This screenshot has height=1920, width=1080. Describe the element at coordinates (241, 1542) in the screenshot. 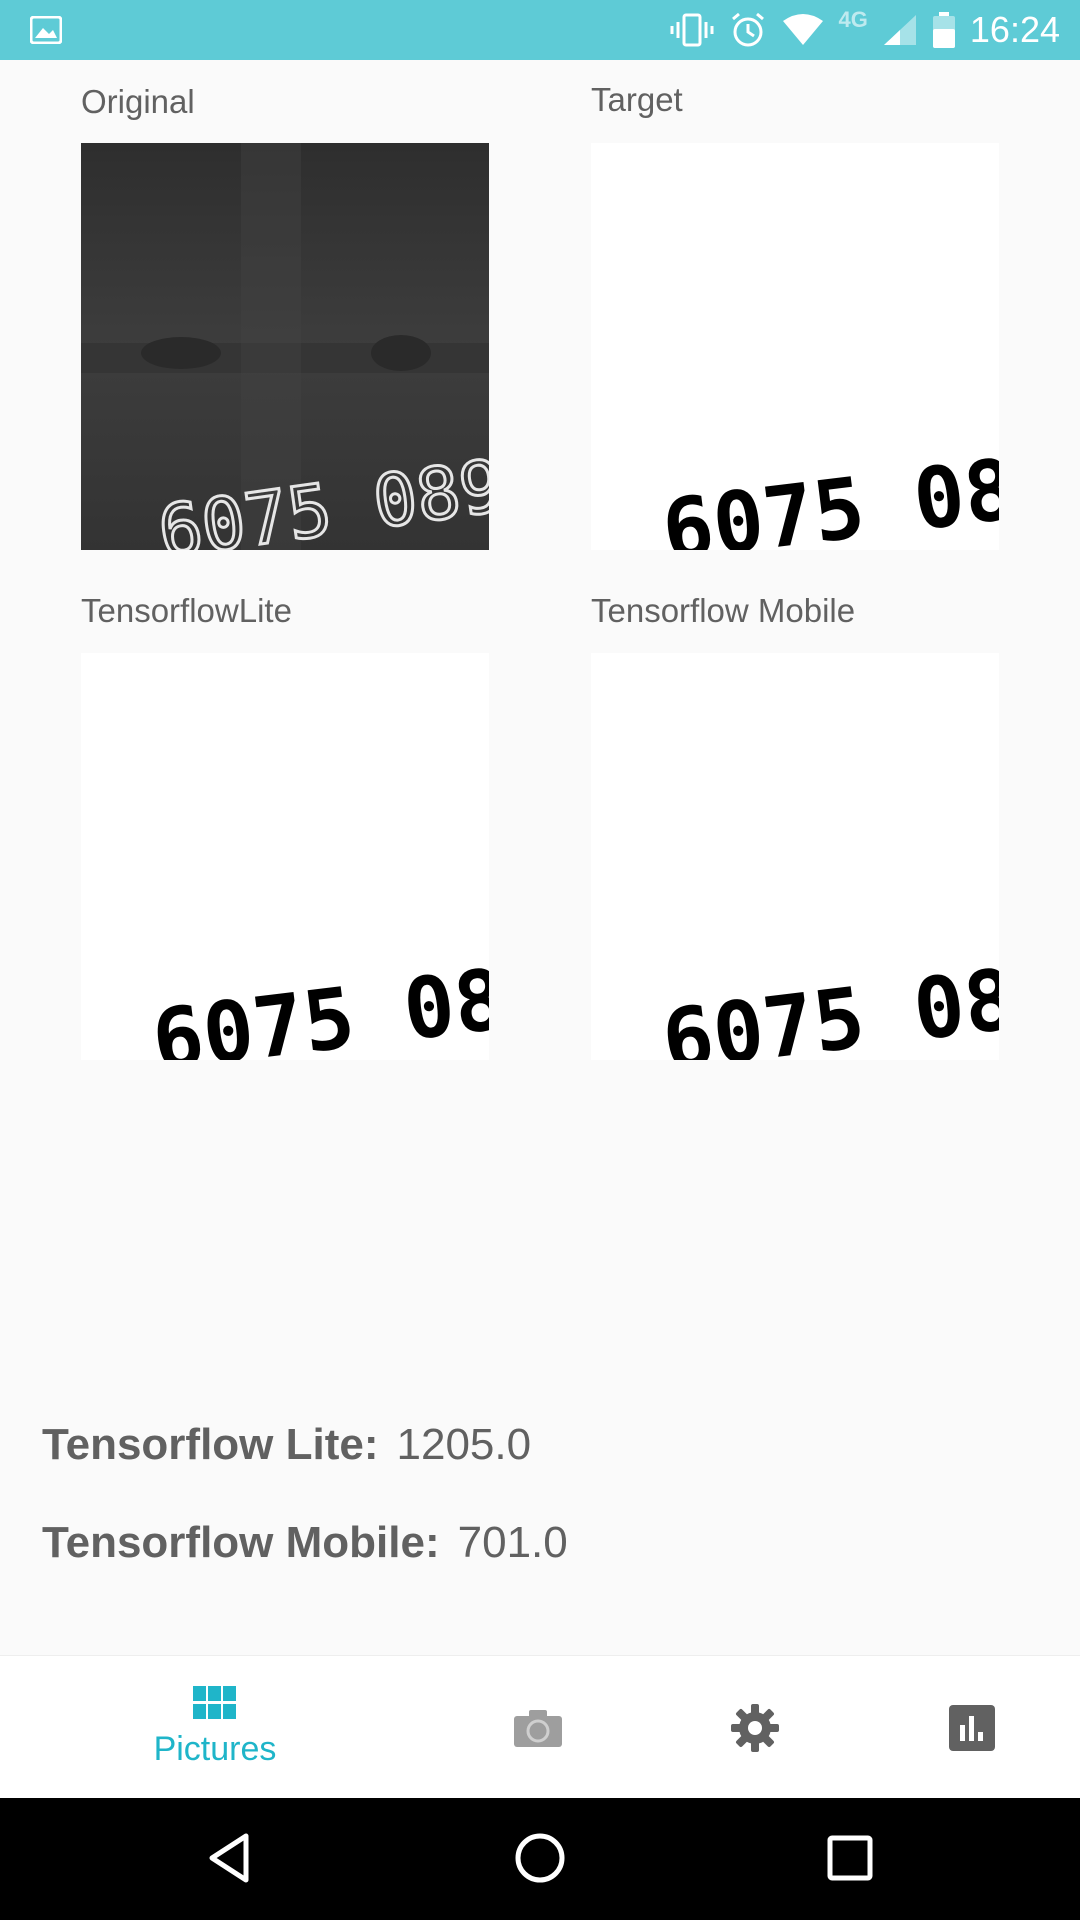

I see `result-key: Tensorflow Mobile:` at that location.